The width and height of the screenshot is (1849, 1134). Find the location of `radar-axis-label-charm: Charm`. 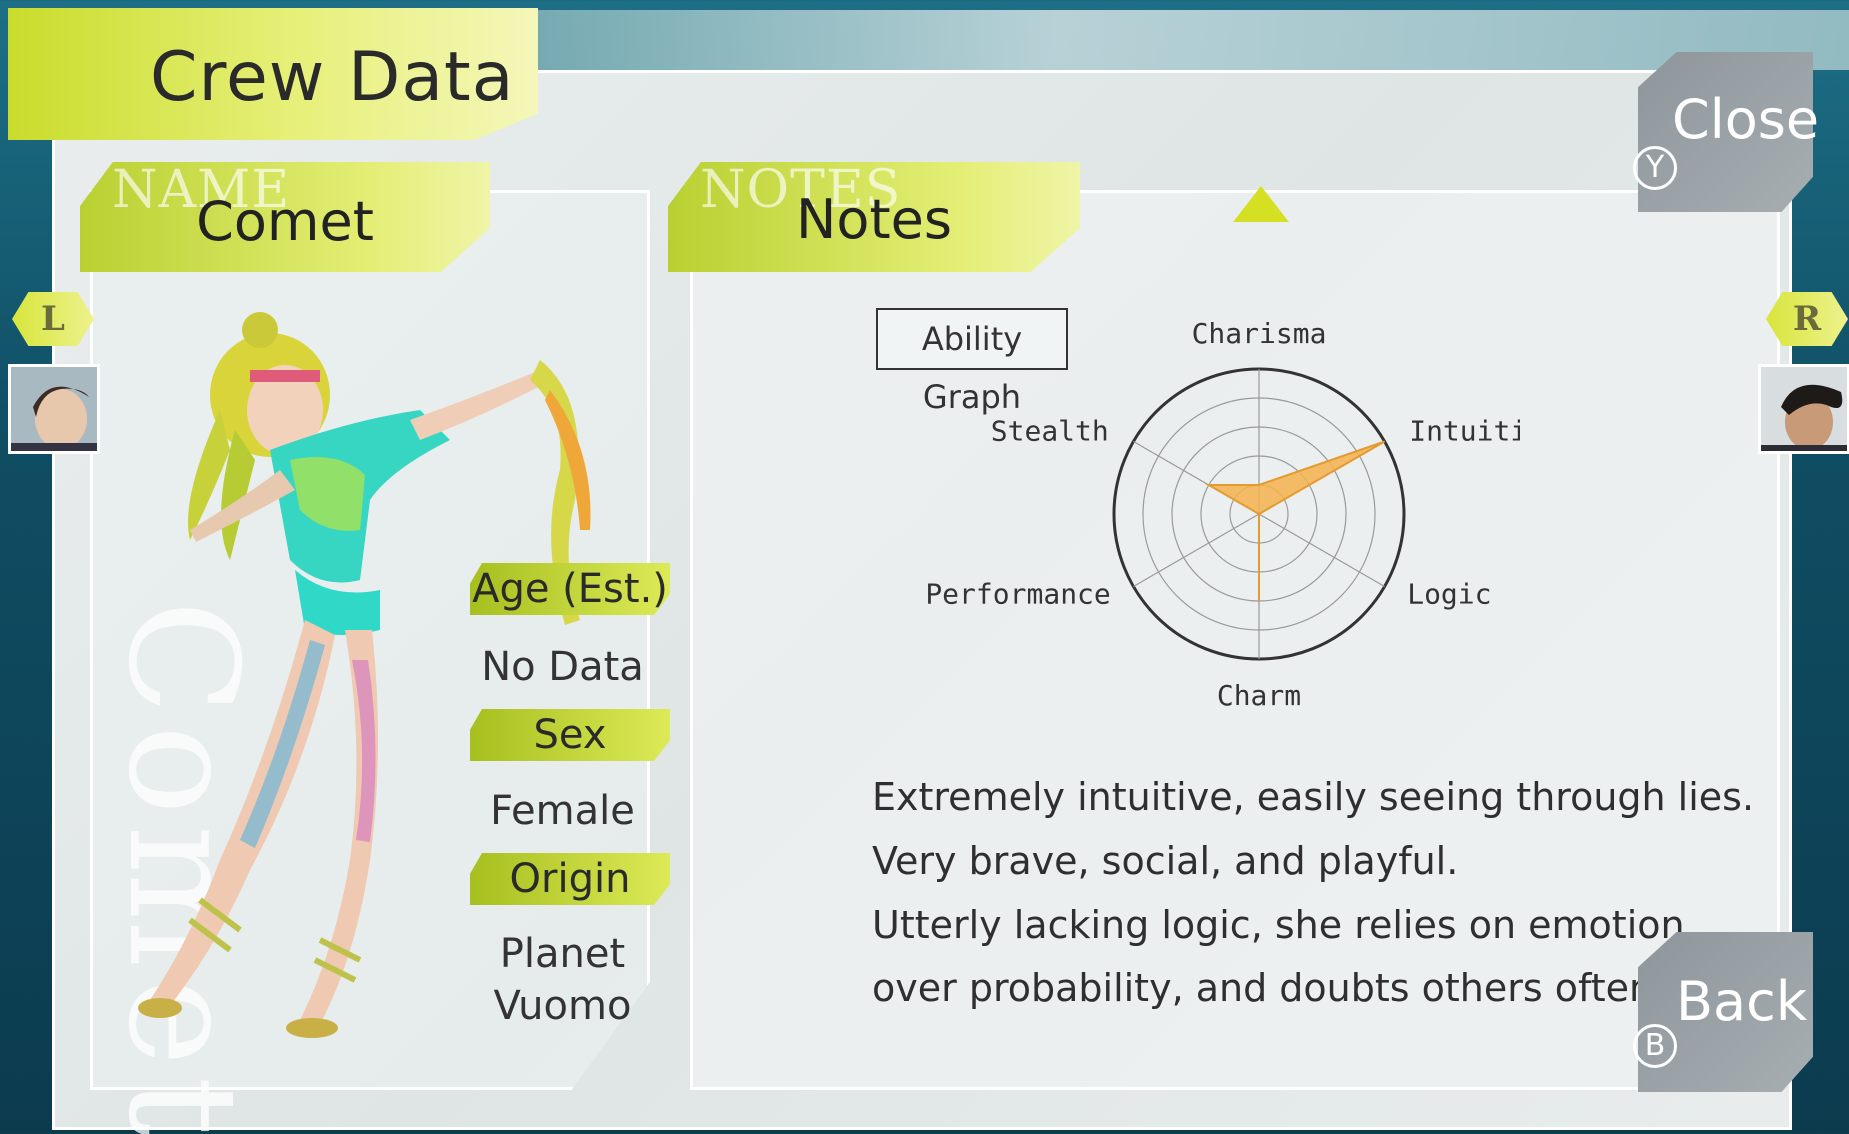

radar-axis-label-charm: Charm is located at coordinates (1259, 695).